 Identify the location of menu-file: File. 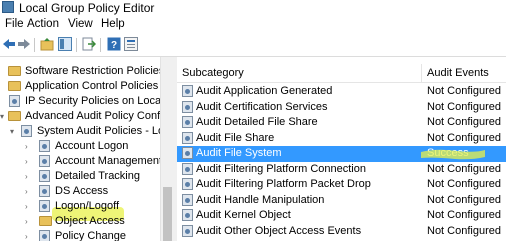
(14, 24).